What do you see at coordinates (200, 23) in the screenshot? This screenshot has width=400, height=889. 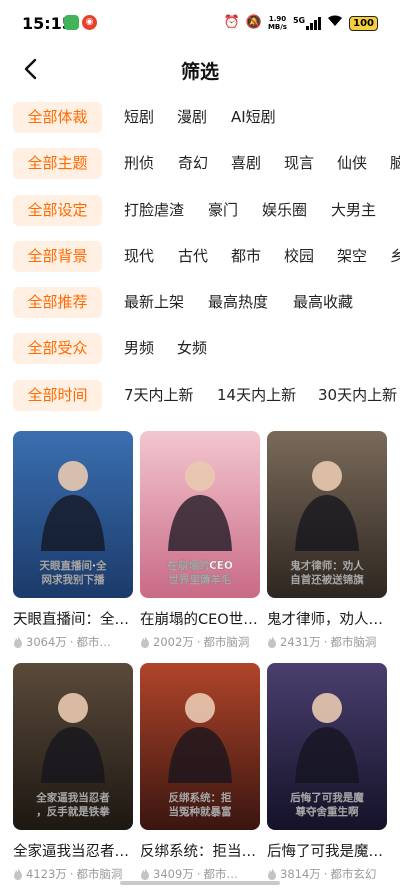 I see `status-bar: 15:15 ◉ ⏰ 🔕 1.90 MB/s 5G 100` at bounding box center [200, 23].